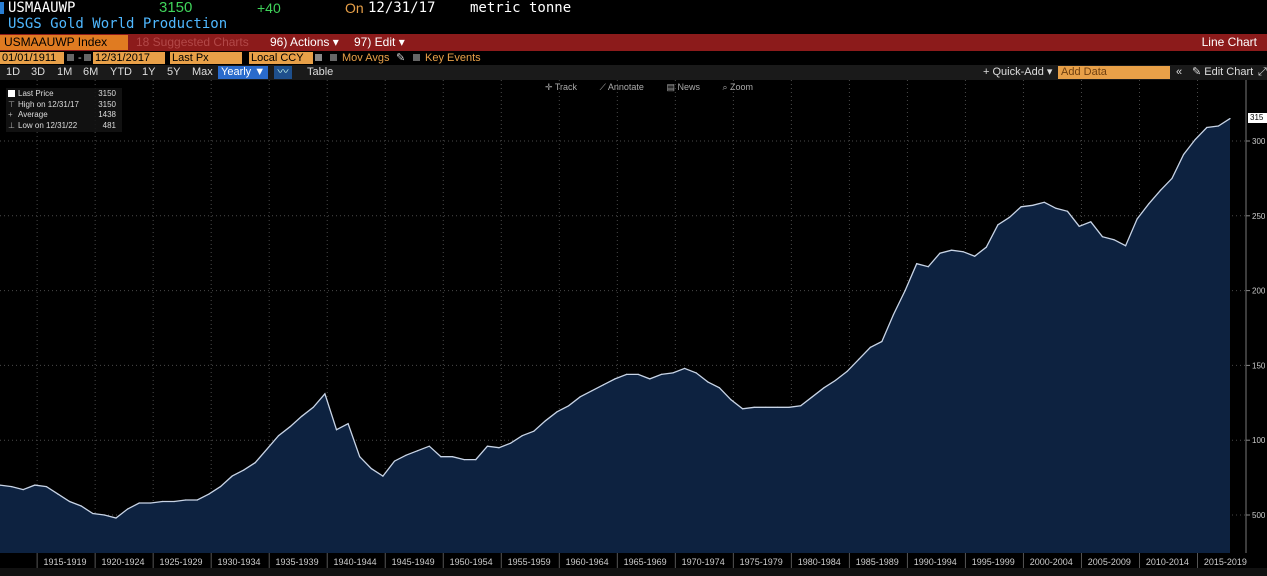  Describe the element at coordinates (62, 125) in the screenshot. I see `legend-low: ⊥ Low on 12/31/22 481` at that location.